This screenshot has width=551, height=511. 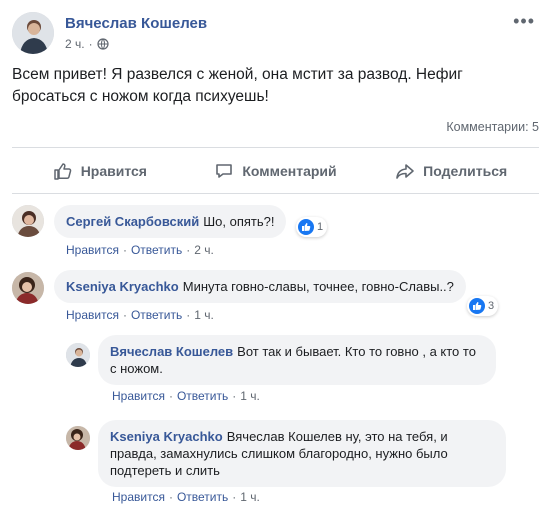 What do you see at coordinates (320, 227) in the screenshot?
I see `reaction-number: 1` at bounding box center [320, 227].